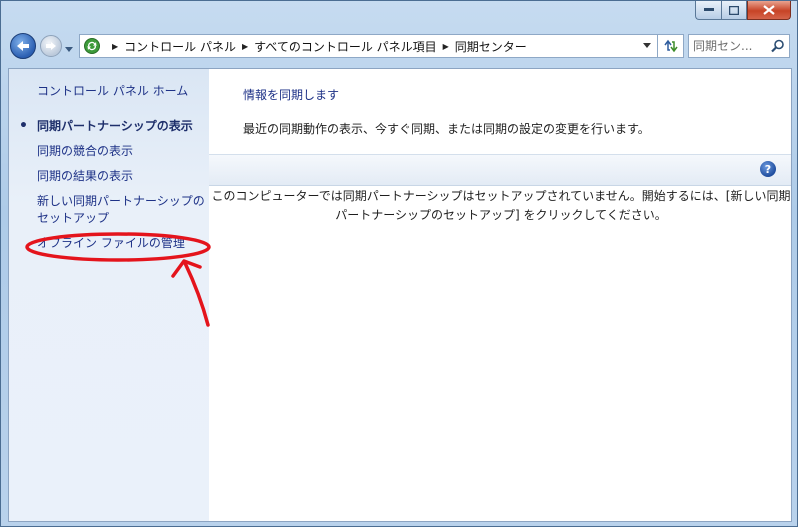 The height and width of the screenshot is (527, 798). What do you see at coordinates (113, 126) in the screenshot?
I see `task-view-partnerships: 同期パートナーシップの表示` at bounding box center [113, 126].